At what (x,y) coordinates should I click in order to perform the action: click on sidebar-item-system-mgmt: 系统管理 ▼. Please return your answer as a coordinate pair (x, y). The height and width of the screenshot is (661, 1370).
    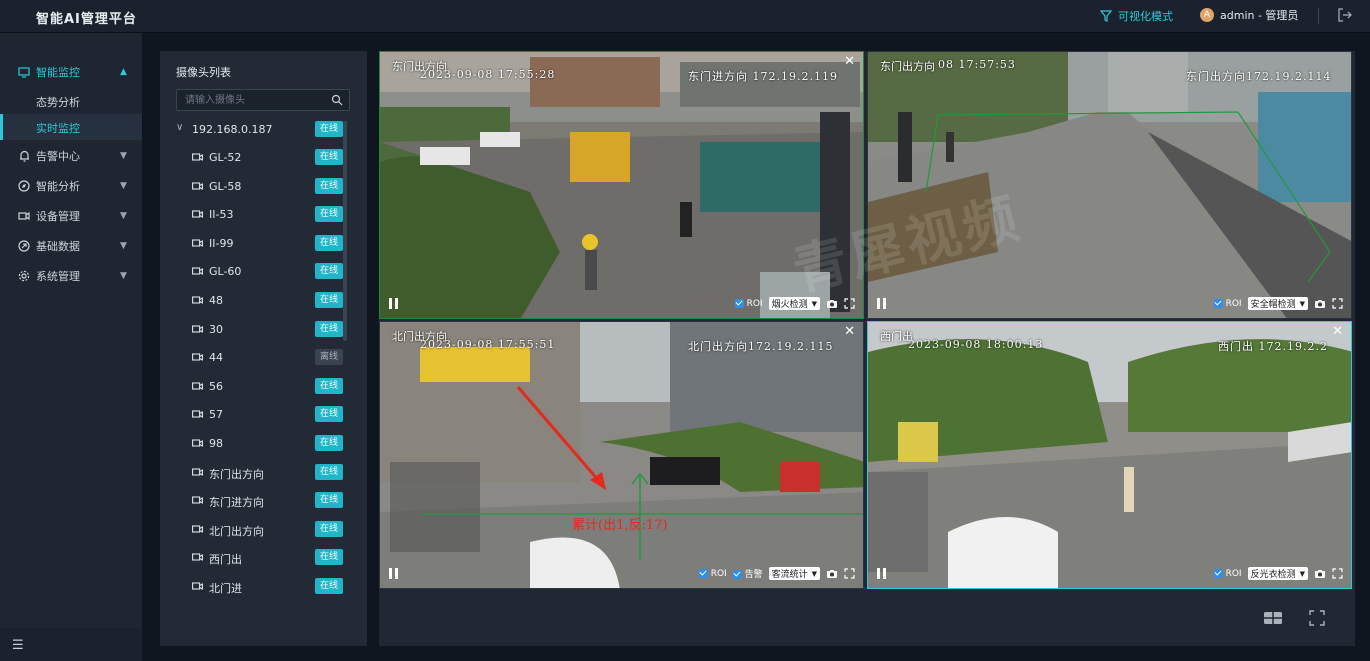
    Looking at the image, I should click on (71, 276).